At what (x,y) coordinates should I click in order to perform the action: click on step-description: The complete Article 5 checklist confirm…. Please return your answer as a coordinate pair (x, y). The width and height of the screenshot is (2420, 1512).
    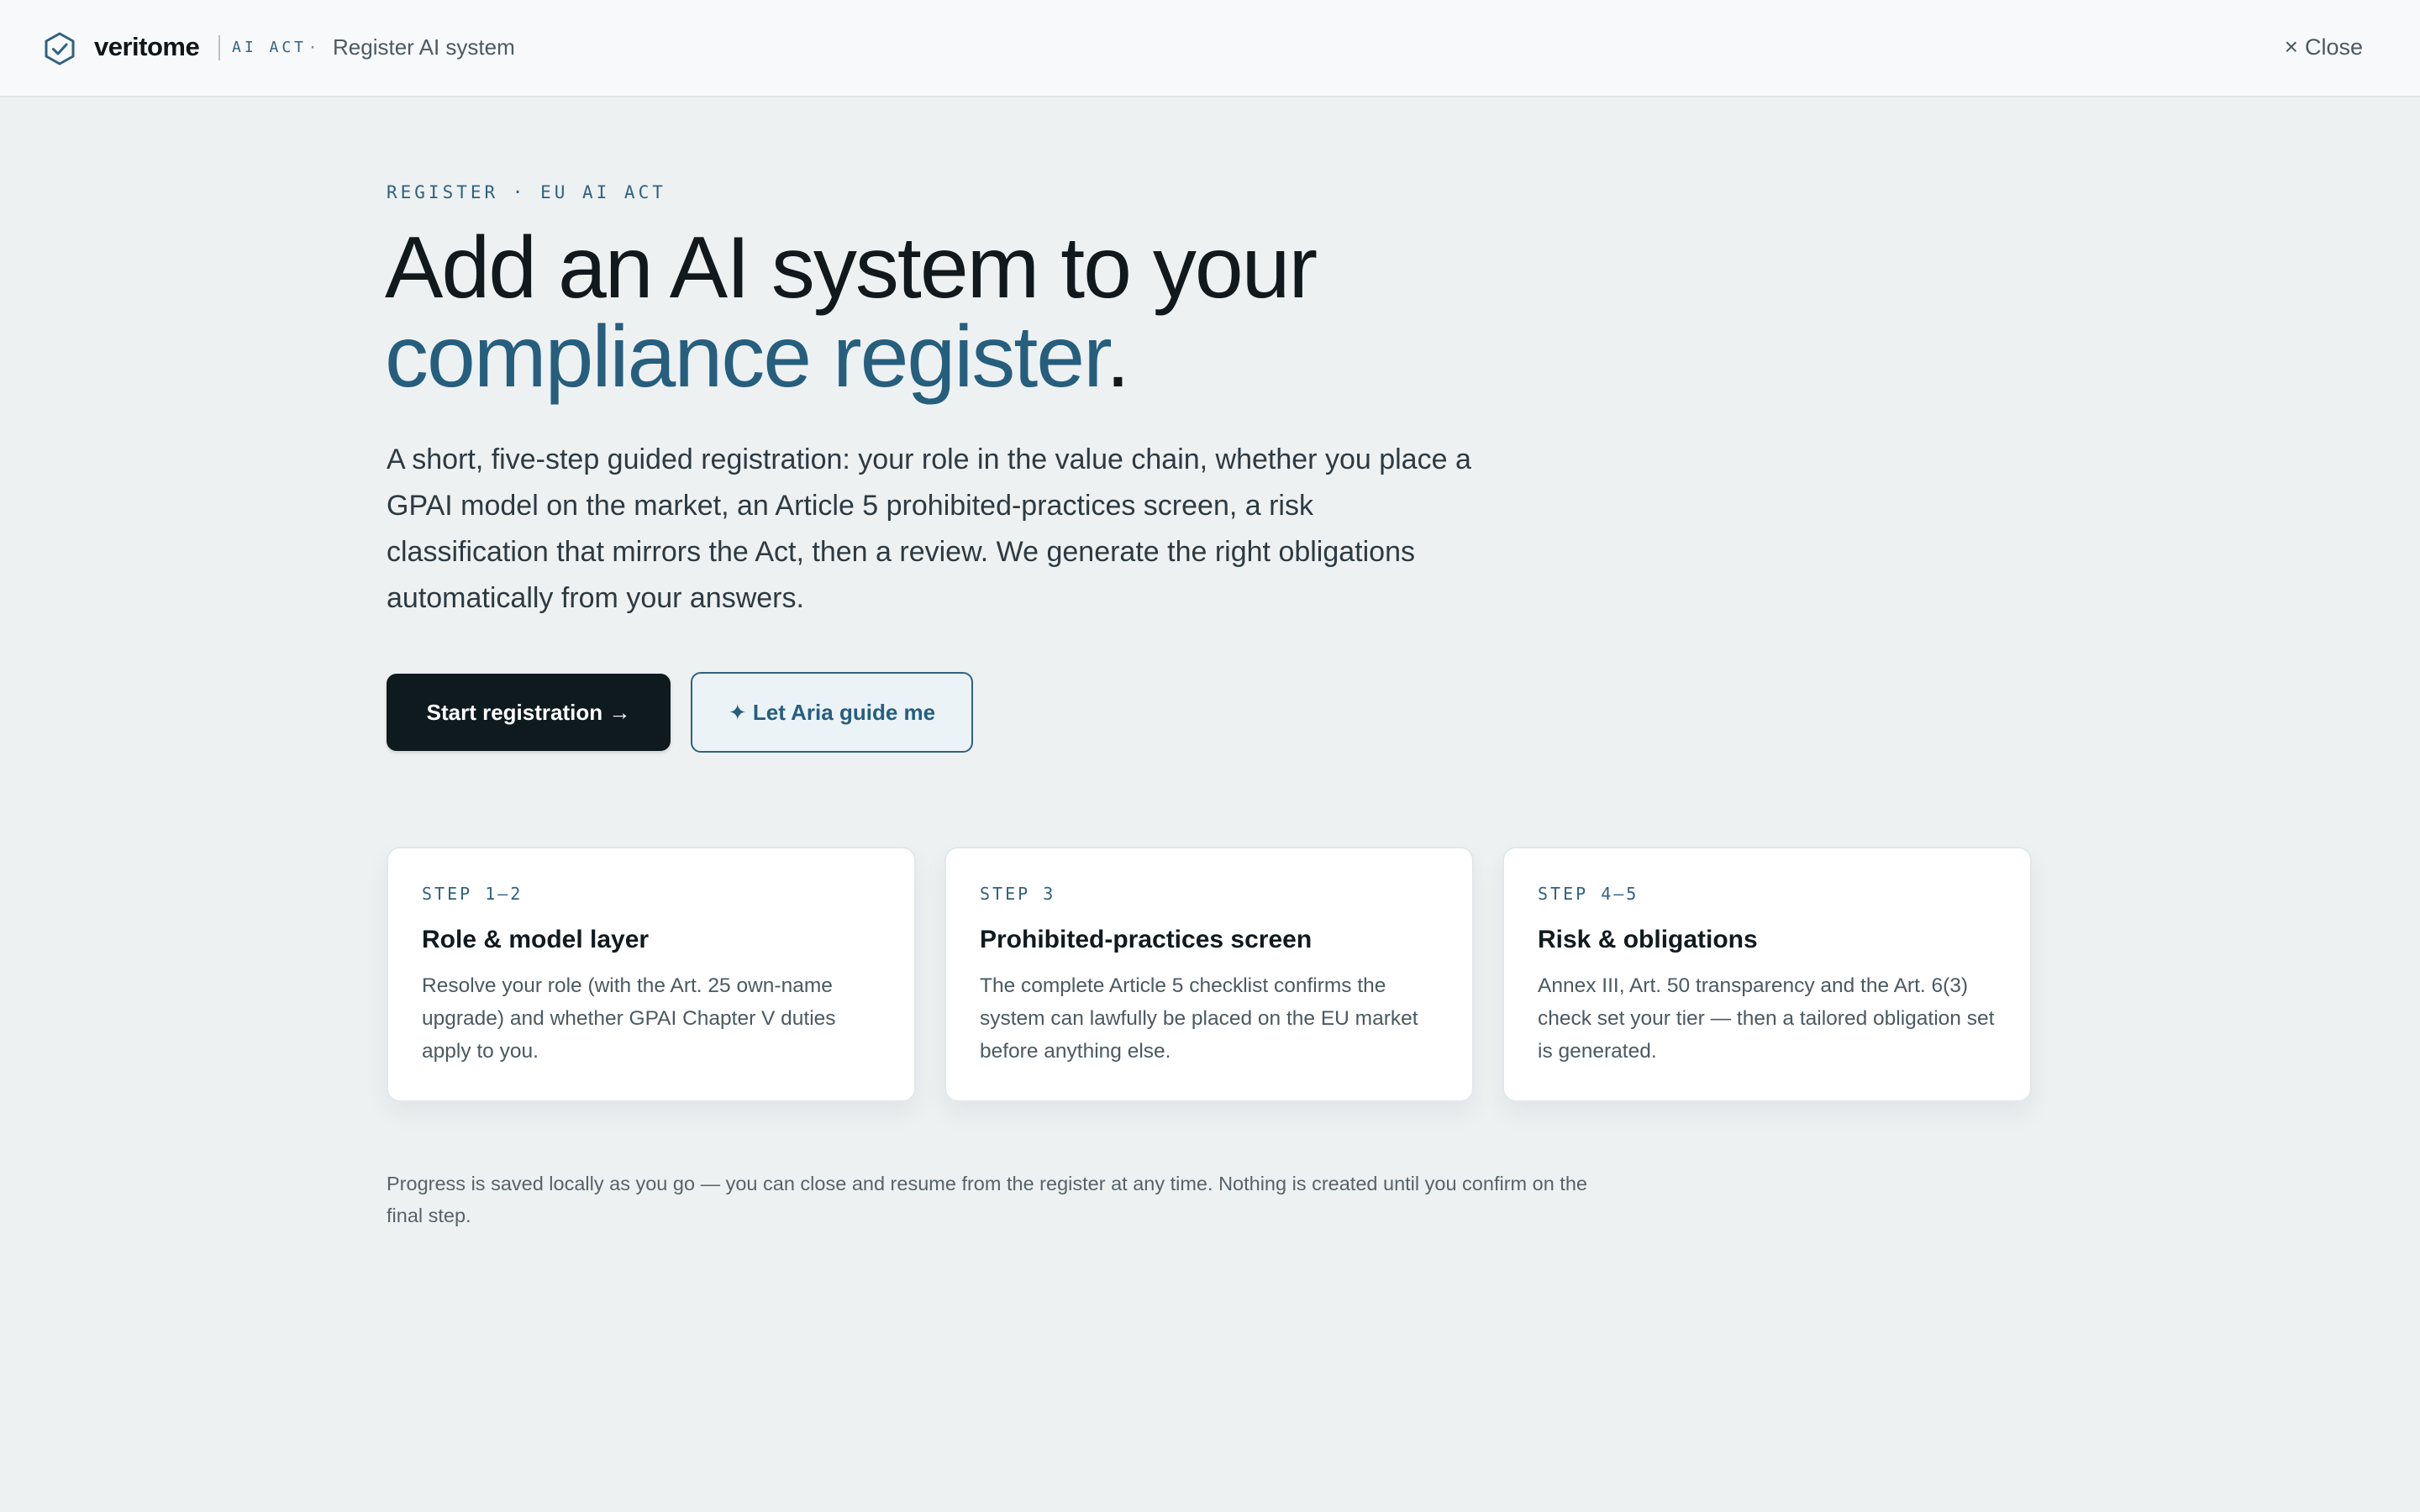
    Looking at the image, I should click on (1199, 1018).